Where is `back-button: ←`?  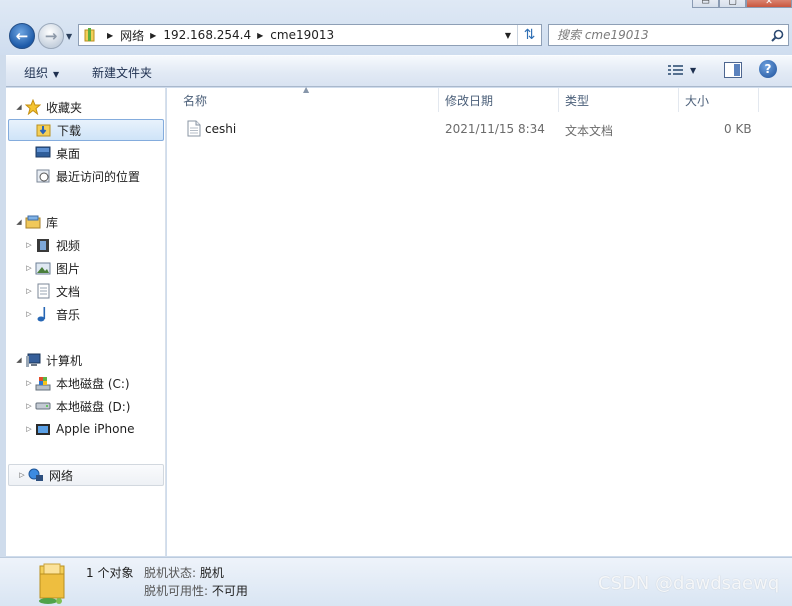 back-button: ← is located at coordinates (22, 36).